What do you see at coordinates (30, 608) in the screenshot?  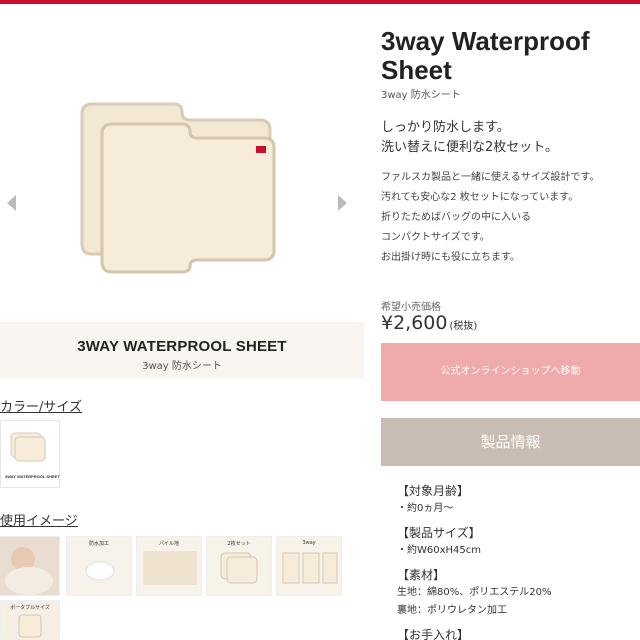 I see `thumbnail-label: ポータブルサイズ` at bounding box center [30, 608].